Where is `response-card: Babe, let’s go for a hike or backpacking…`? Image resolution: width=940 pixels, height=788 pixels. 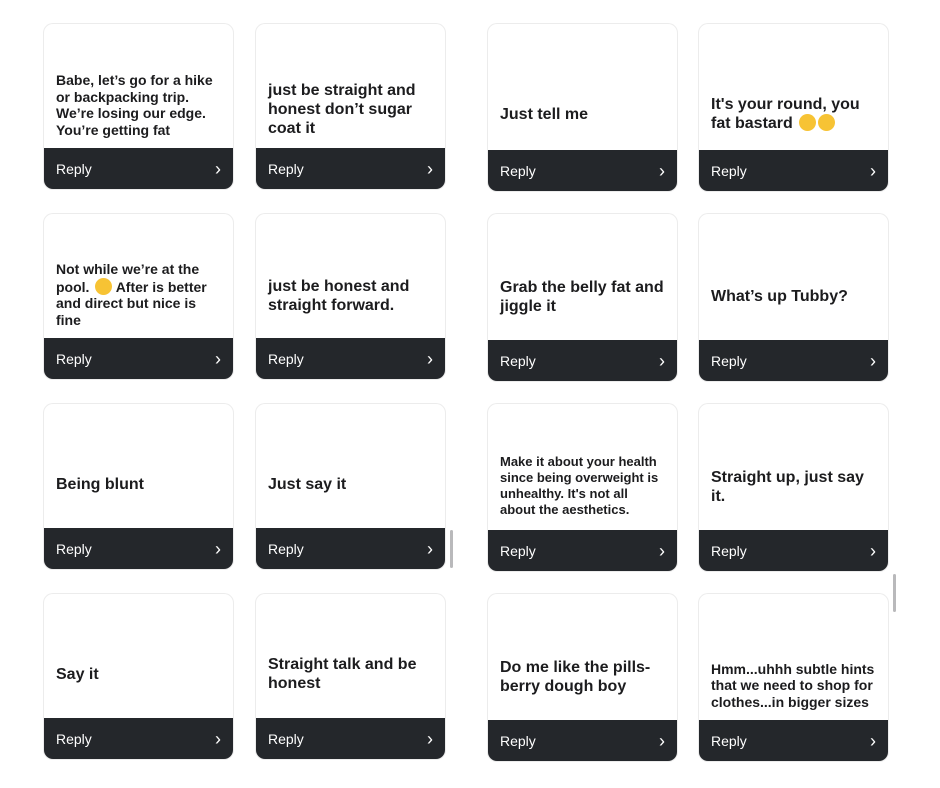
response-card: Babe, let’s go for a hike or backpacking… is located at coordinates (138, 106).